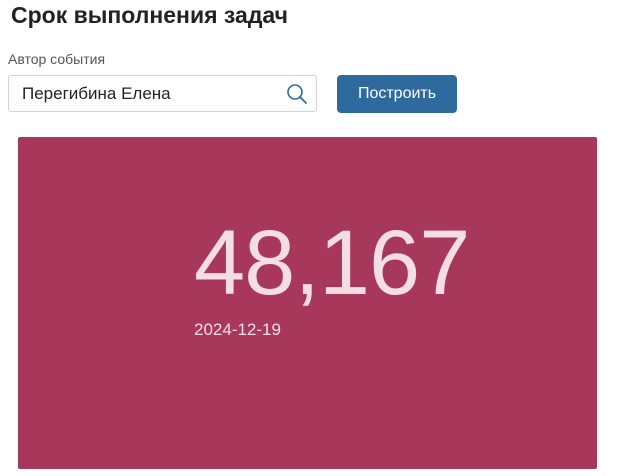 This screenshot has width=629, height=476. What do you see at coordinates (57, 59) in the screenshot?
I see `author-field-label: Автор события` at bounding box center [57, 59].